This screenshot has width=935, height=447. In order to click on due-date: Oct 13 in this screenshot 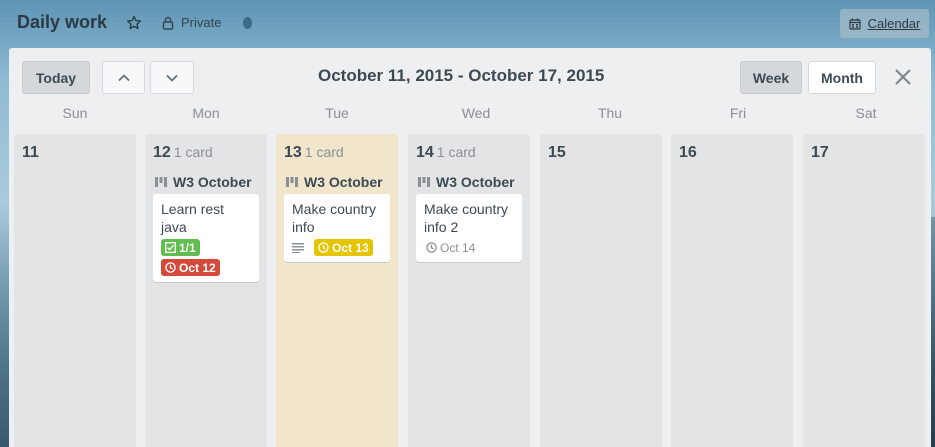, I will do `click(350, 247)`.